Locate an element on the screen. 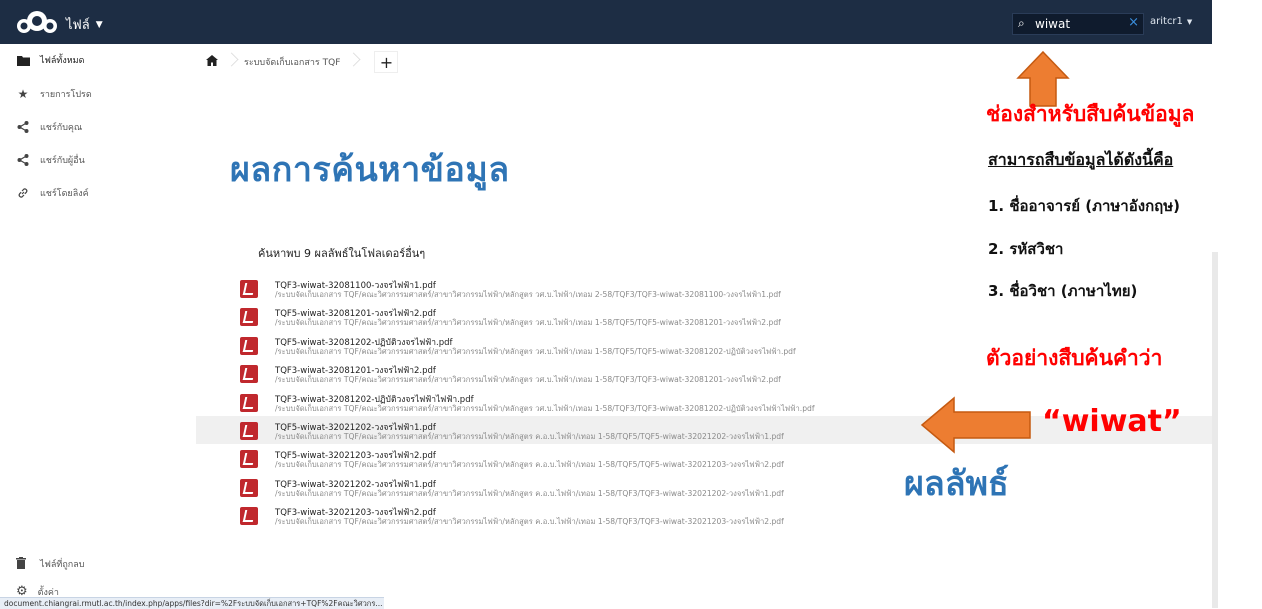 The image size is (1262, 609). sidebar-item-label: ไฟล์ทั้งหมด is located at coordinates (62, 61).